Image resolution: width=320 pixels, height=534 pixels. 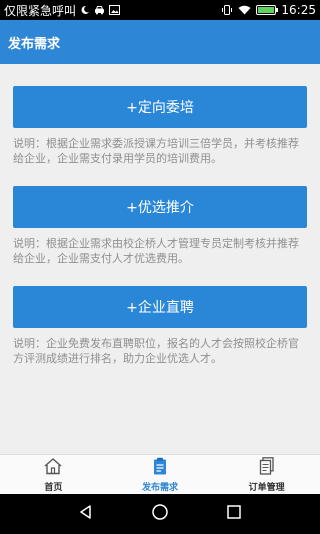 What do you see at coordinates (298, 10) in the screenshot?
I see `clock-text: 16:25` at bounding box center [298, 10].